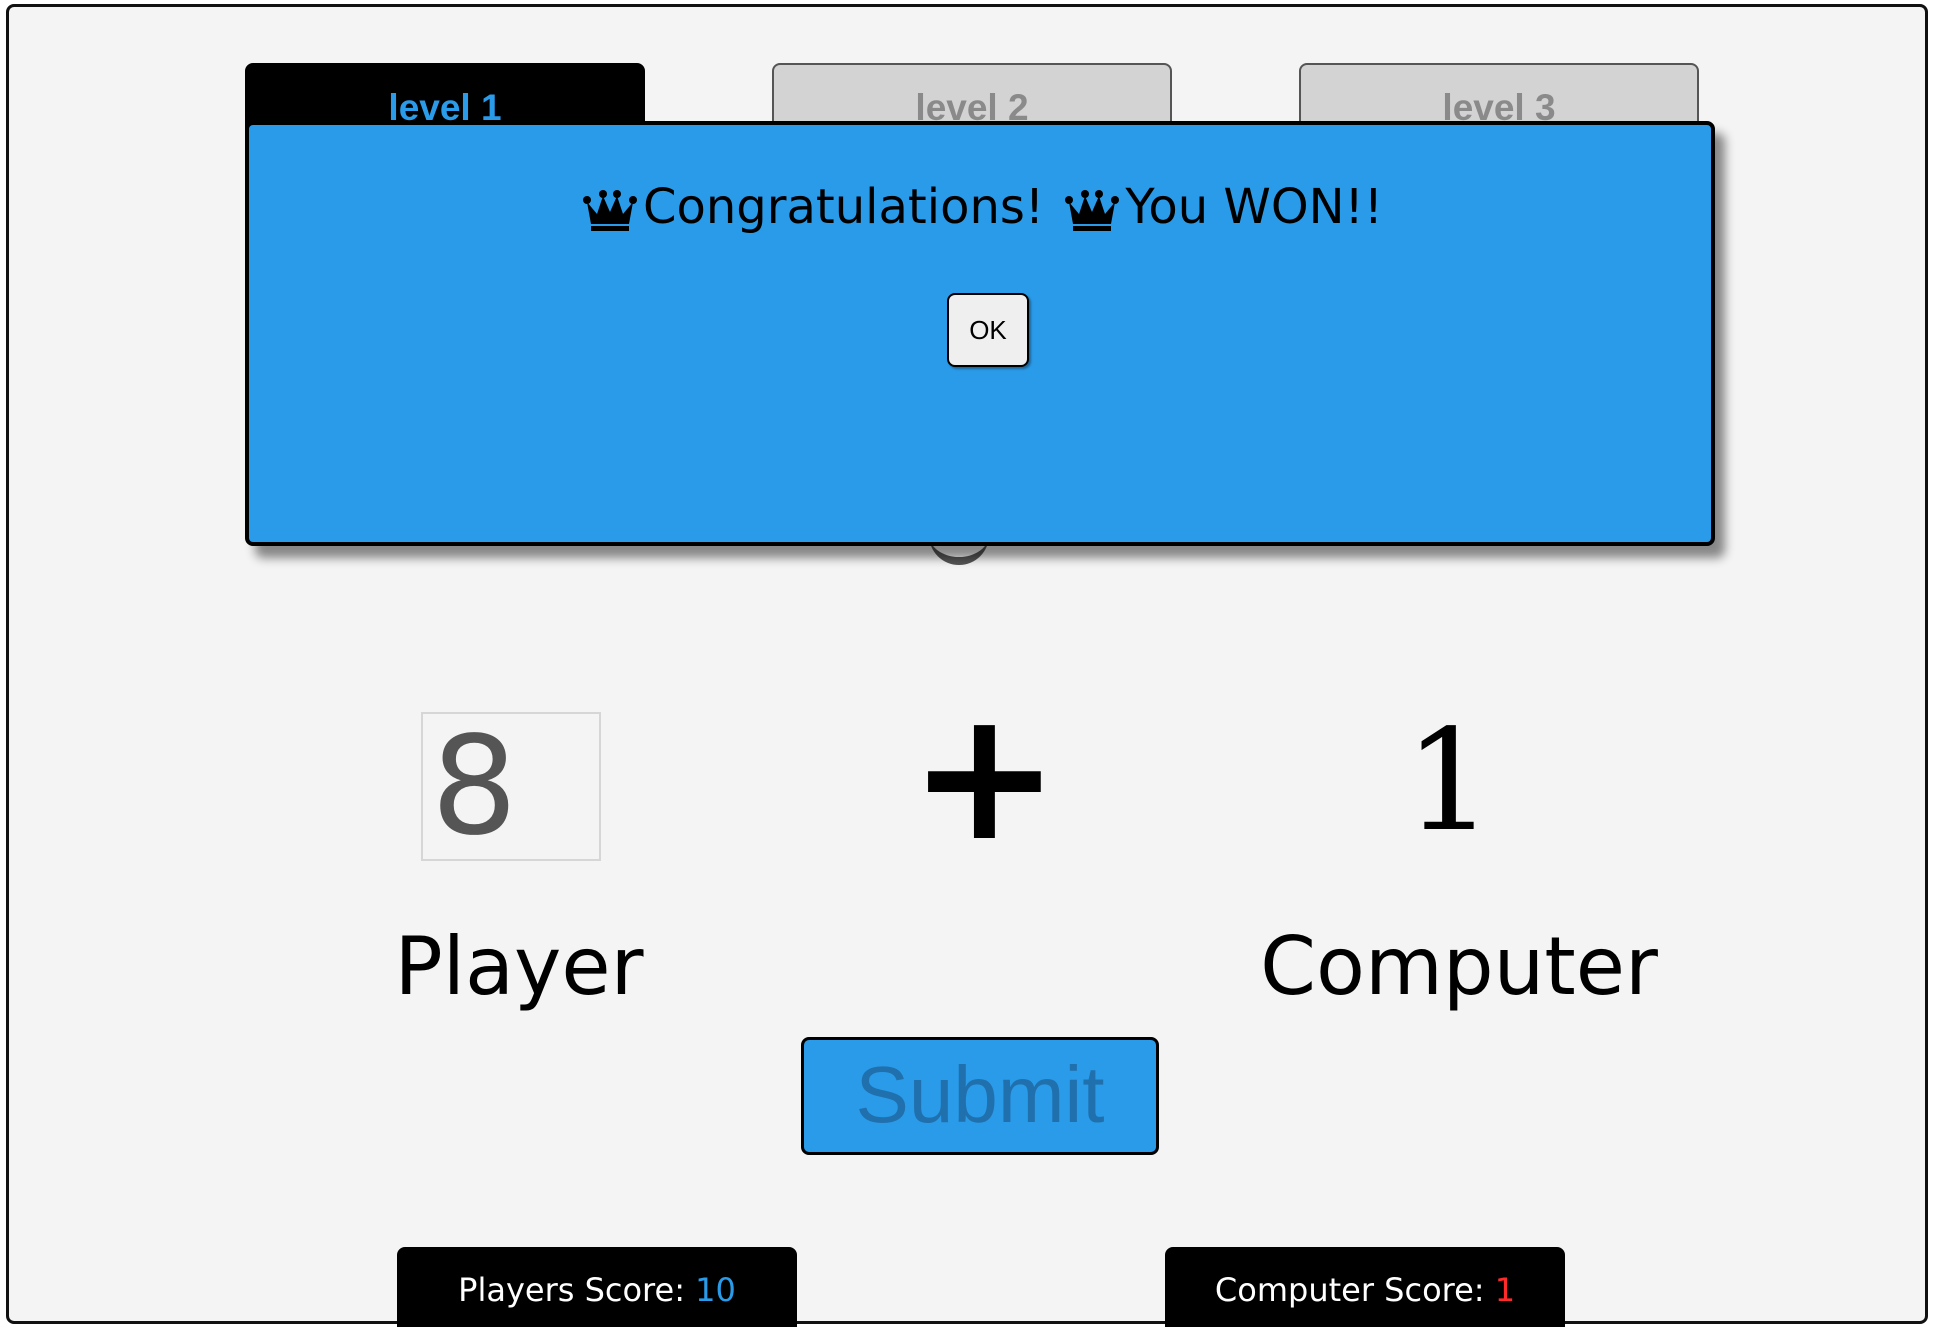 This screenshot has height=1333, width=1940. I want to click on computer-score-value: 1, so click(1505, 1290).